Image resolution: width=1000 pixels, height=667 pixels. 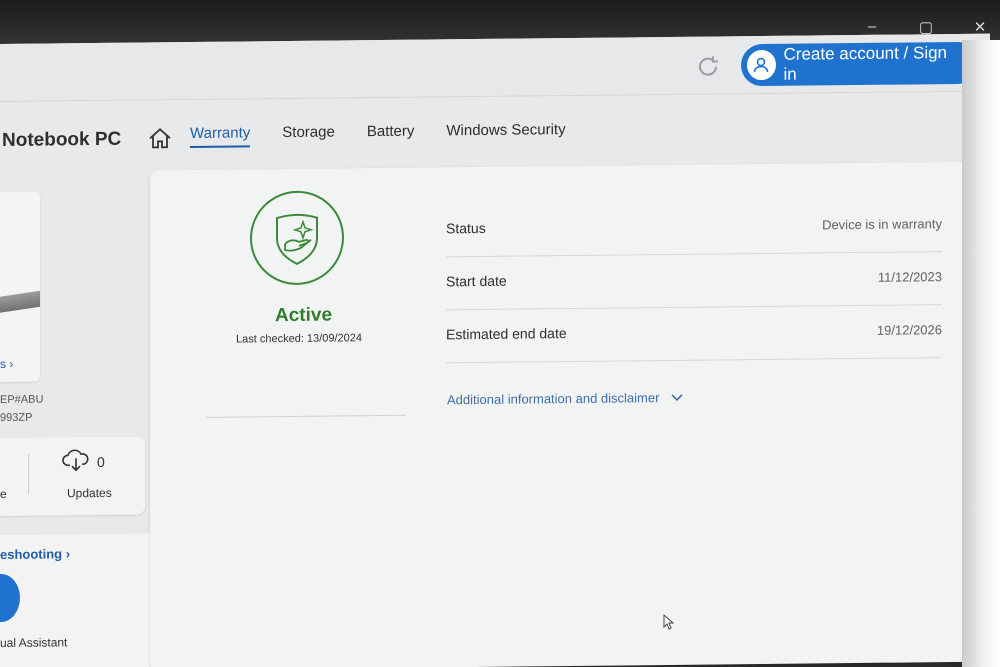 What do you see at coordinates (34, 642) in the screenshot?
I see `virtual-assistant-label: ual Assistant` at bounding box center [34, 642].